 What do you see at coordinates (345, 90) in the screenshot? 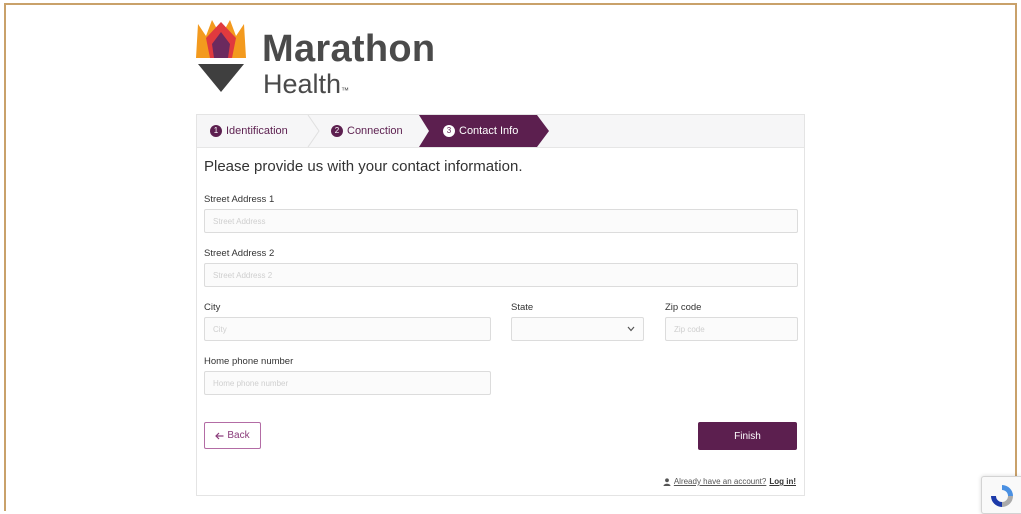
I see `trademark-mark: ™` at bounding box center [345, 90].